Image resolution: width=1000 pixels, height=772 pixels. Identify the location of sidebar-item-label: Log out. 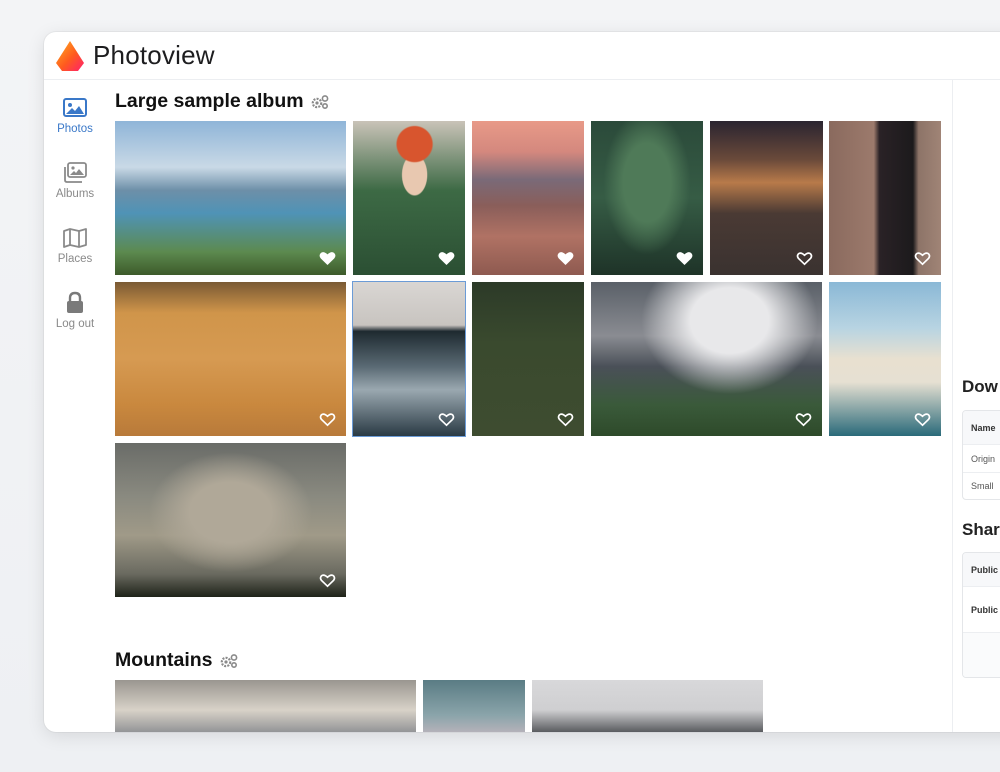
(75, 324).